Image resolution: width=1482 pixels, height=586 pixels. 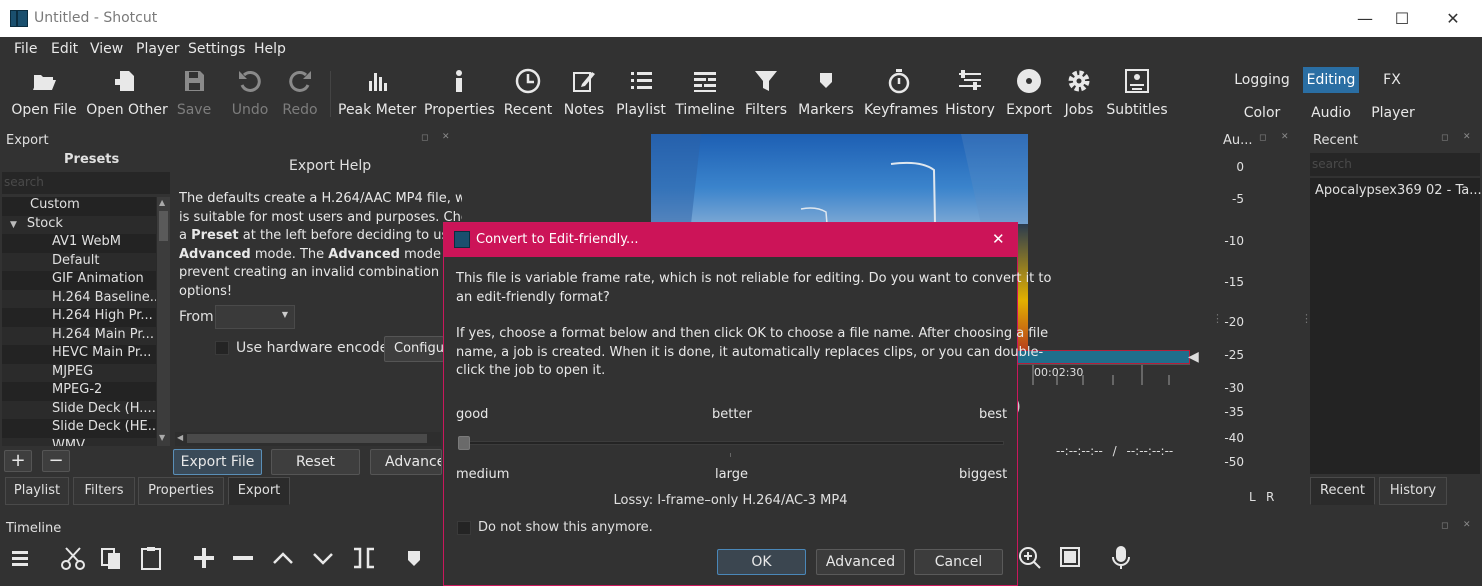 I want to click on close-button: ✕, so click(x=1453, y=18).